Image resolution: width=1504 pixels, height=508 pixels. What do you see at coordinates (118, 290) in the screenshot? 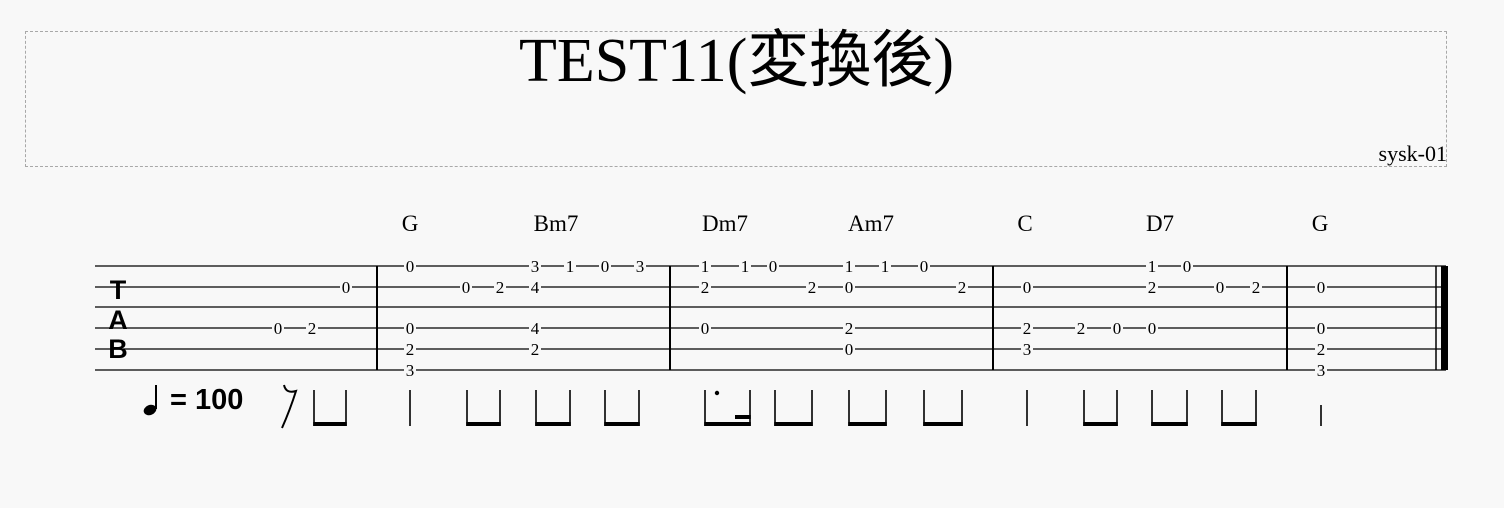
I see `tab-clef-letter: T` at bounding box center [118, 290].